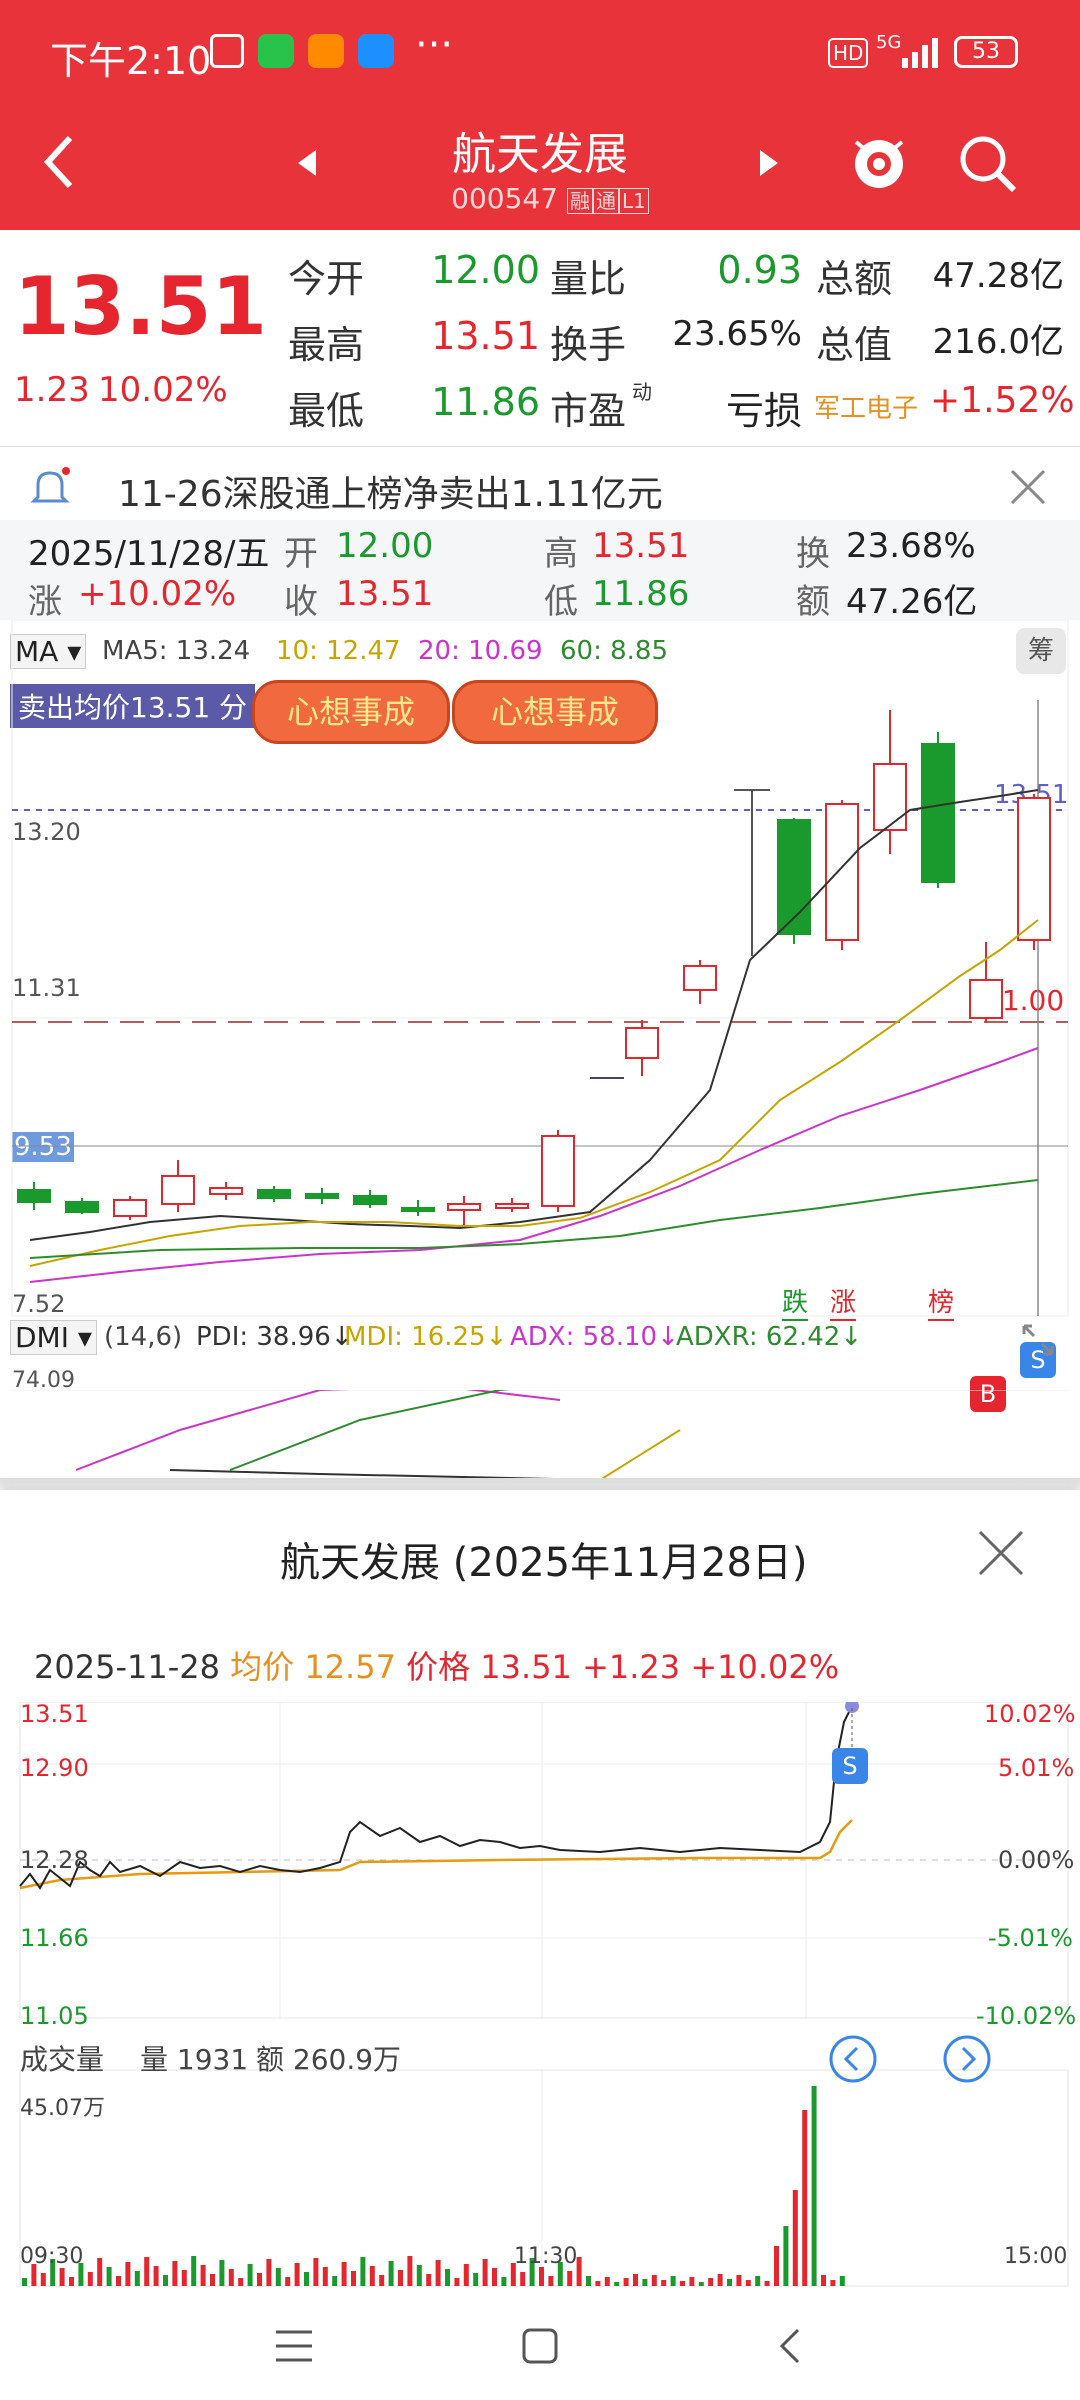 The height and width of the screenshot is (2400, 1080). I want to click on prev-day-button, so click(853, 2059).